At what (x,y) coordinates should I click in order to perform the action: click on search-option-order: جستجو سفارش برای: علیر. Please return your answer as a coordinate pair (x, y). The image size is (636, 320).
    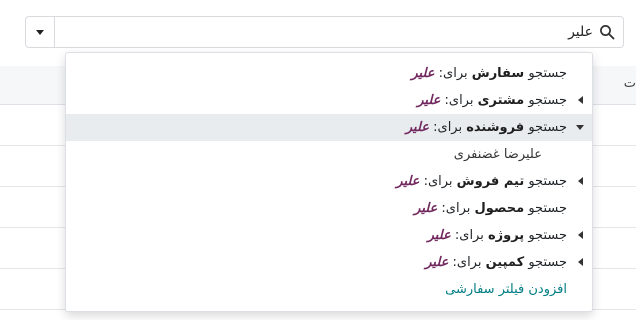
    Looking at the image, I should click on (329, 73).